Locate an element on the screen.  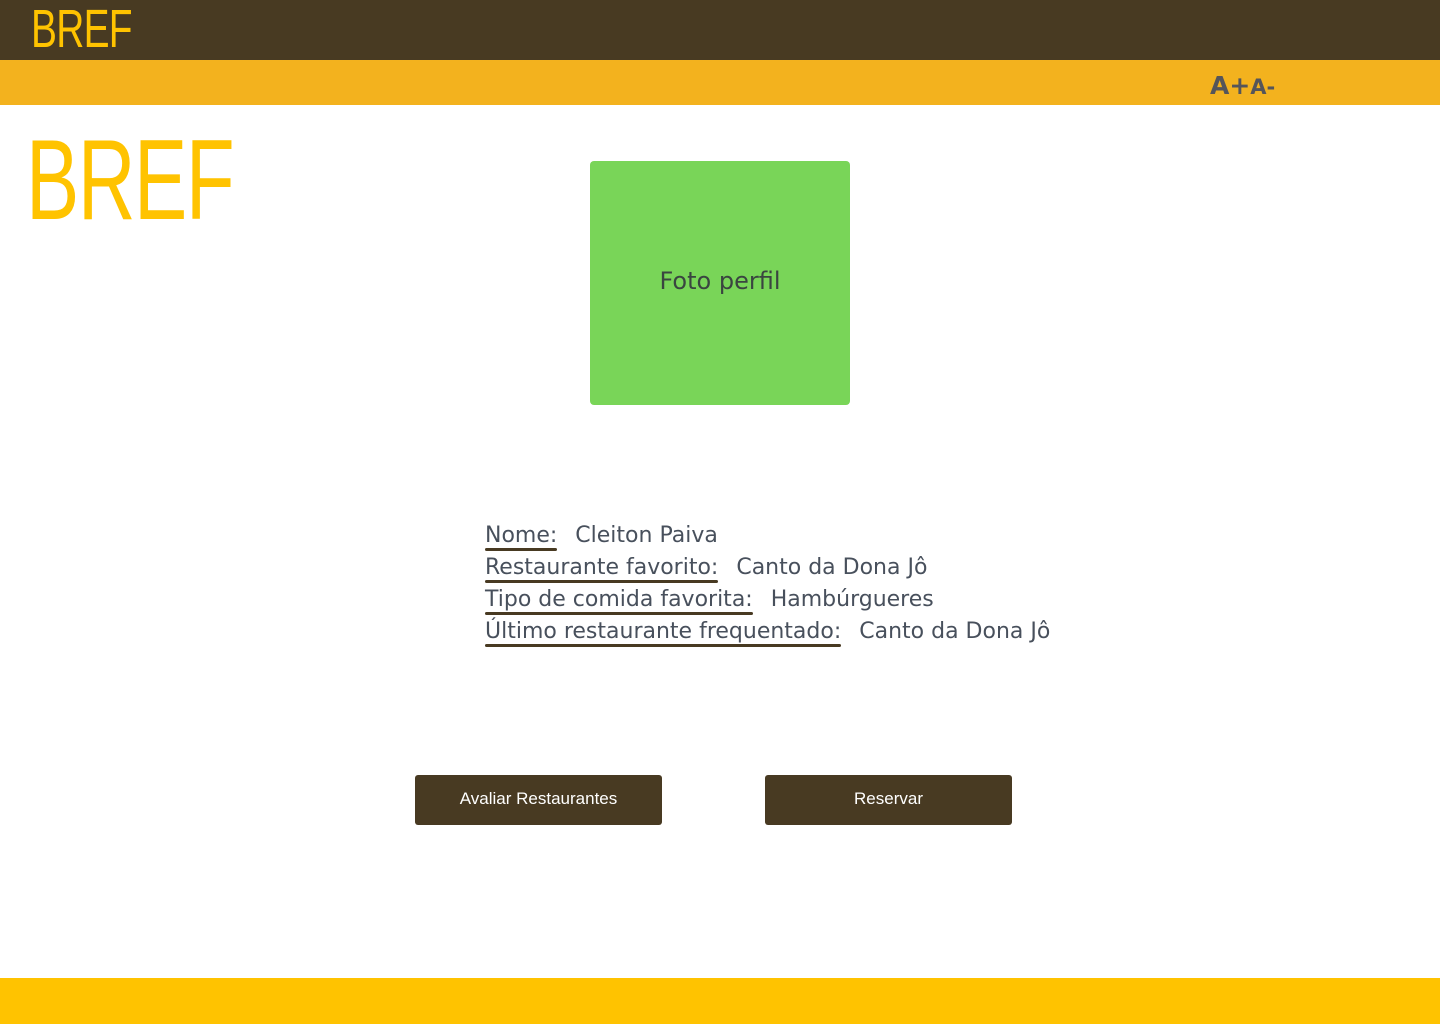
favorite-food-value: Hambúrgueres is located at coordinates (852, 599).